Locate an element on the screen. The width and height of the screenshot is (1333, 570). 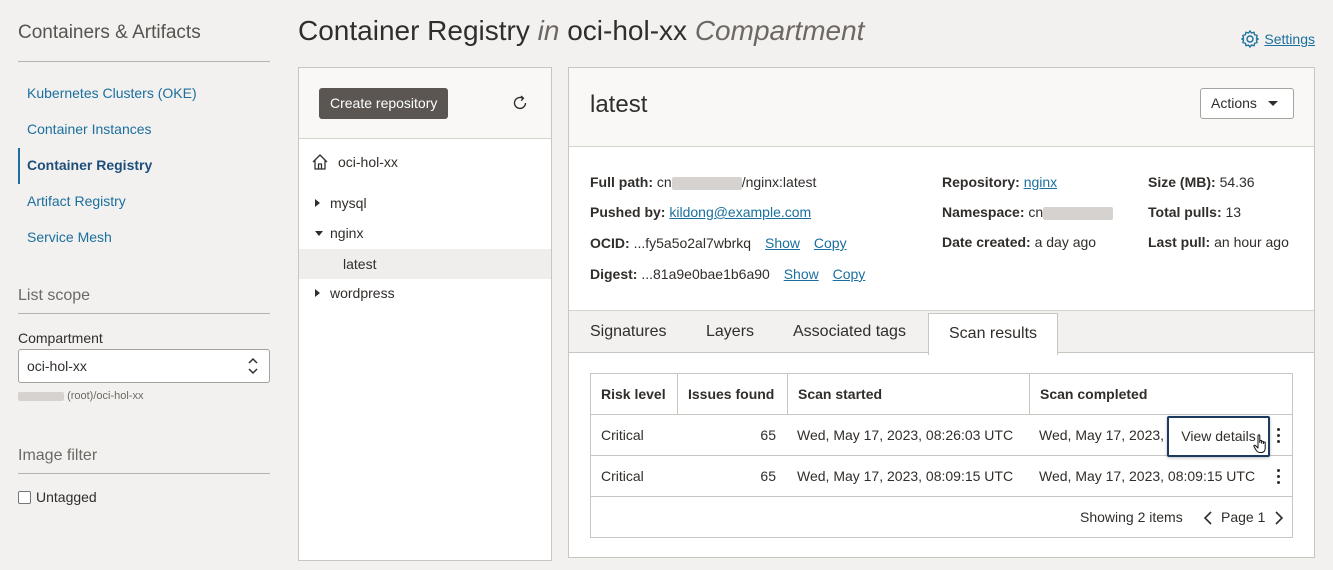
repository-info: Repository: nginx is located at coordinates (999, 182).